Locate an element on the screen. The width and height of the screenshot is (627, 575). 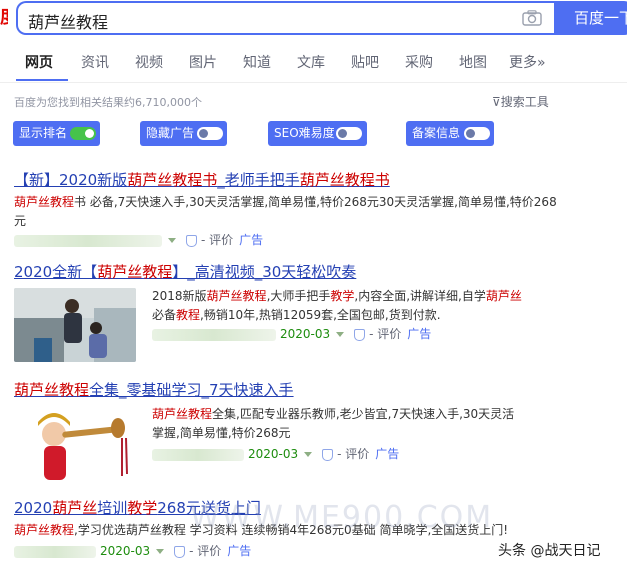
camera-icon is located at coordinates (532, 18).